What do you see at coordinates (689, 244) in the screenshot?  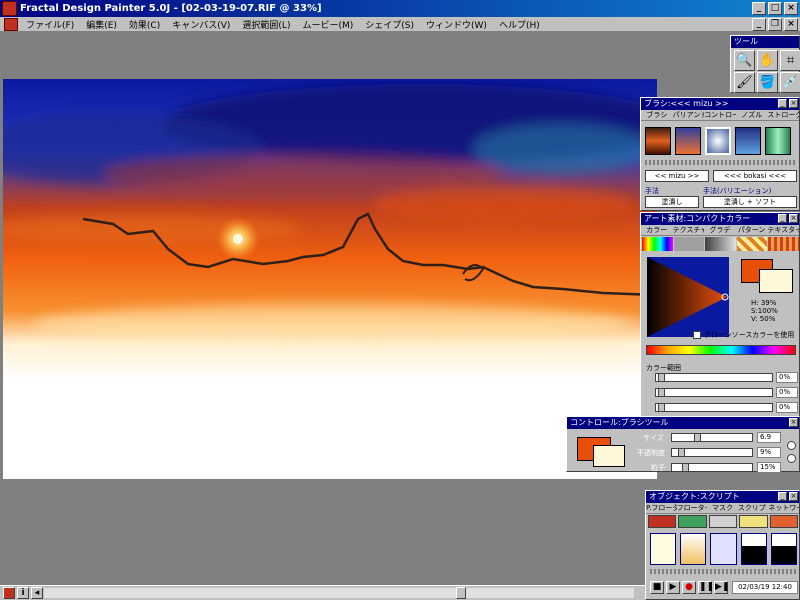 I see `texture-tab-swatch` at bounding box center [689, 244].